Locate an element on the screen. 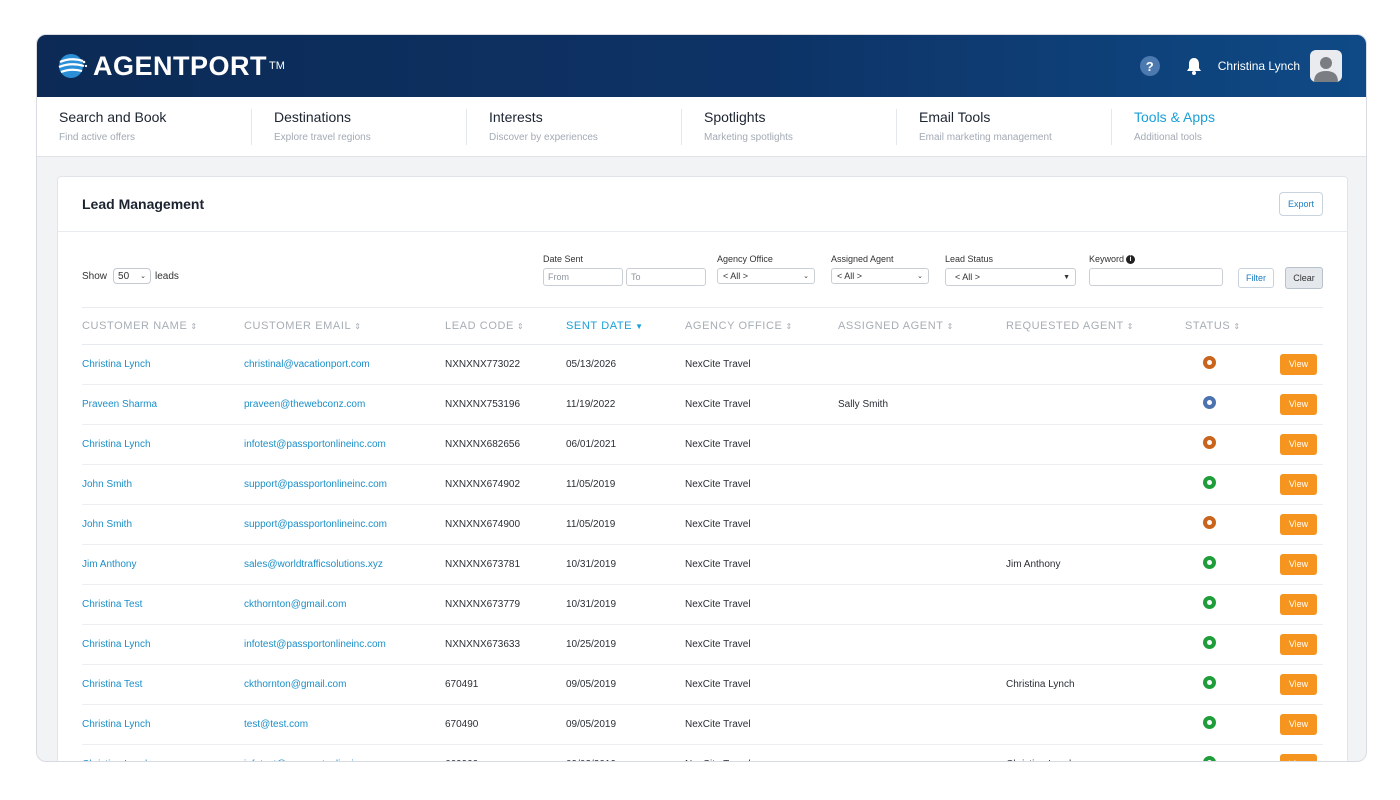 The height and width of the screenshot is (800, 1400). info-icon: i is located at coordinates (1131, 259).